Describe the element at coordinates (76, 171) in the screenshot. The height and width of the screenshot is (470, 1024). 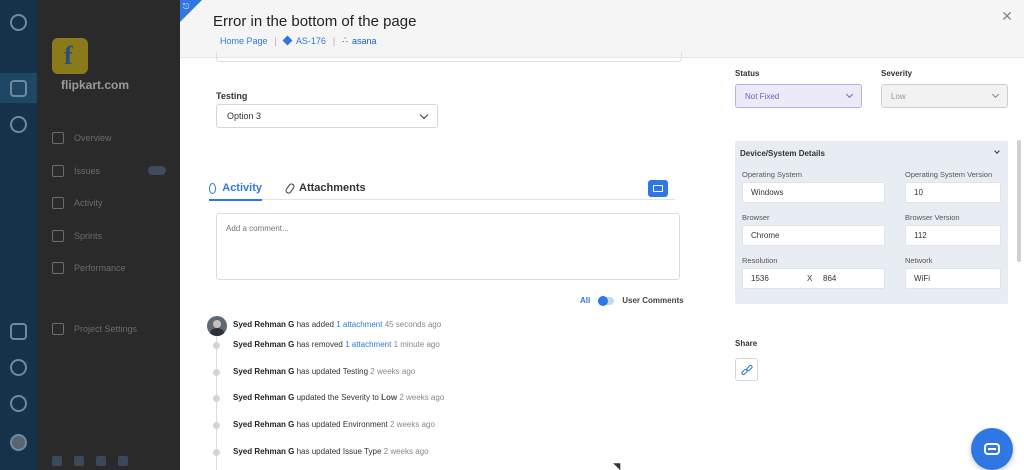
I see `sidebar-item-issues: Issues` at that location.